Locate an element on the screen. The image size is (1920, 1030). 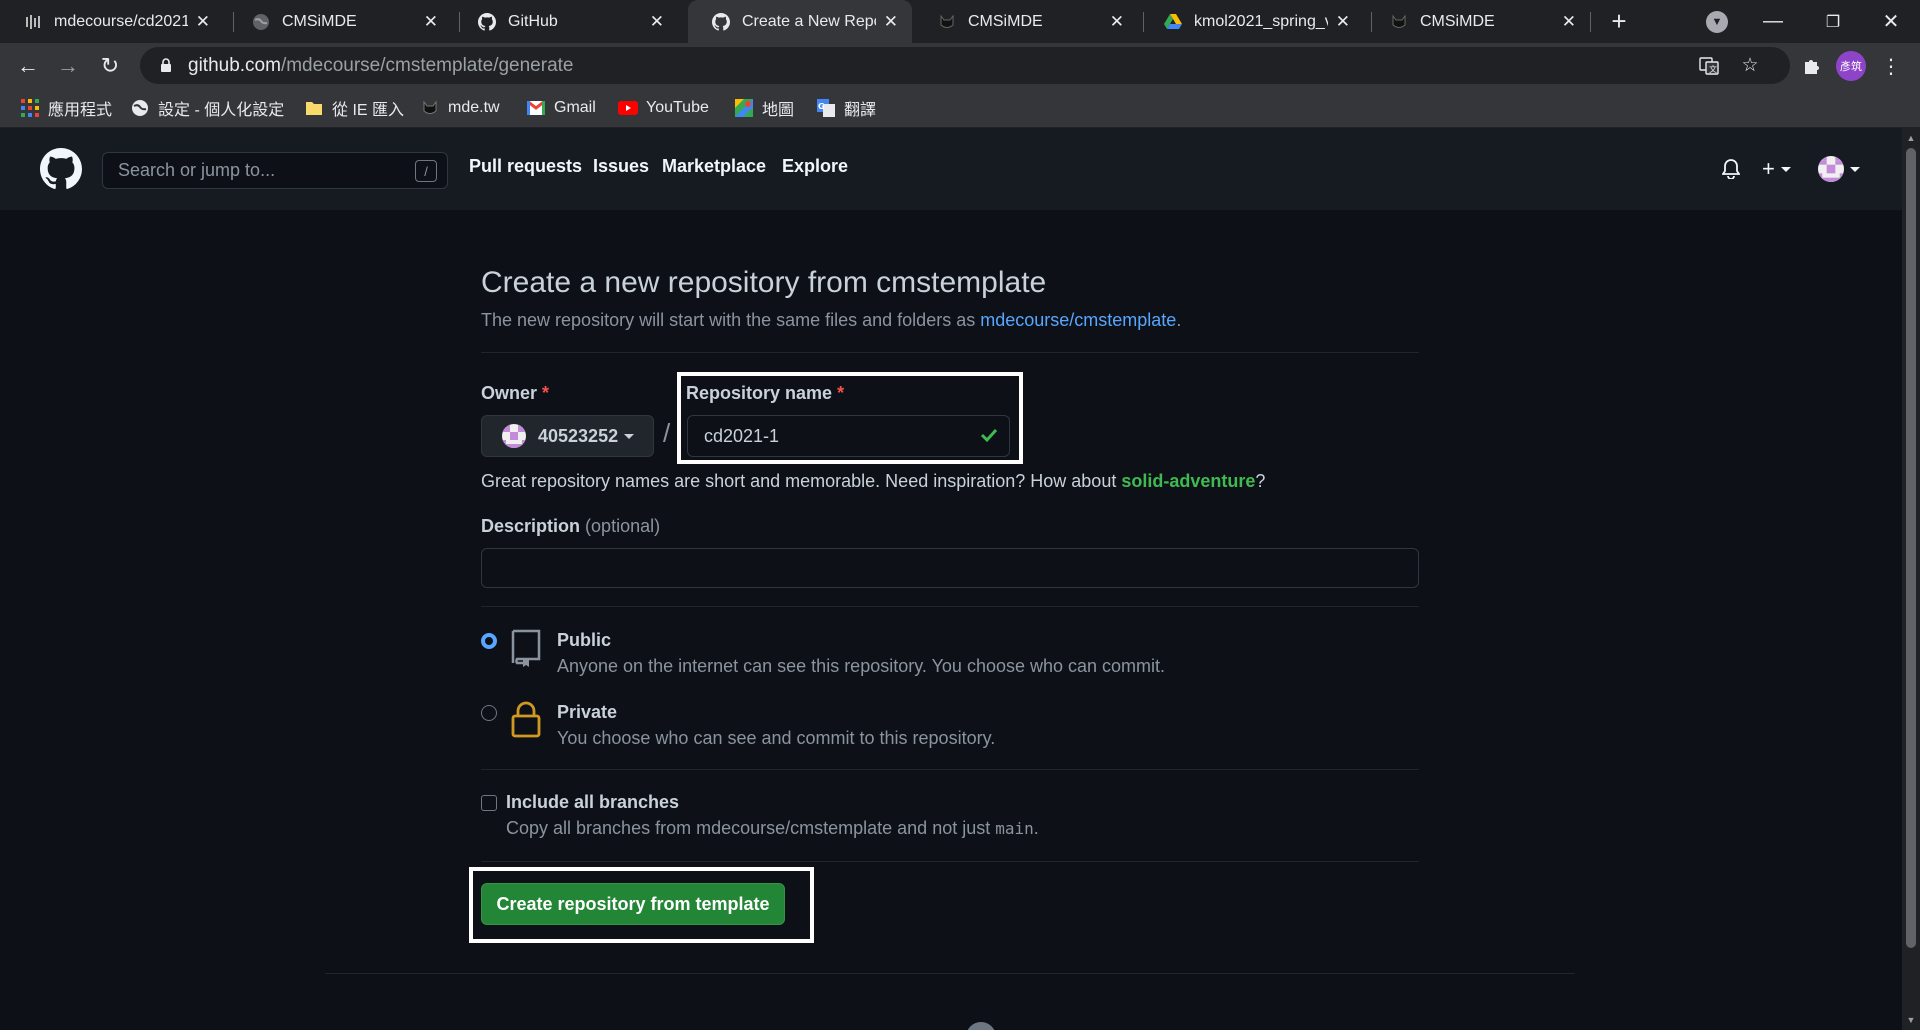
browser-tab-1: mdecourse/cd2021 ✕ is located at coordinates (112, 21).